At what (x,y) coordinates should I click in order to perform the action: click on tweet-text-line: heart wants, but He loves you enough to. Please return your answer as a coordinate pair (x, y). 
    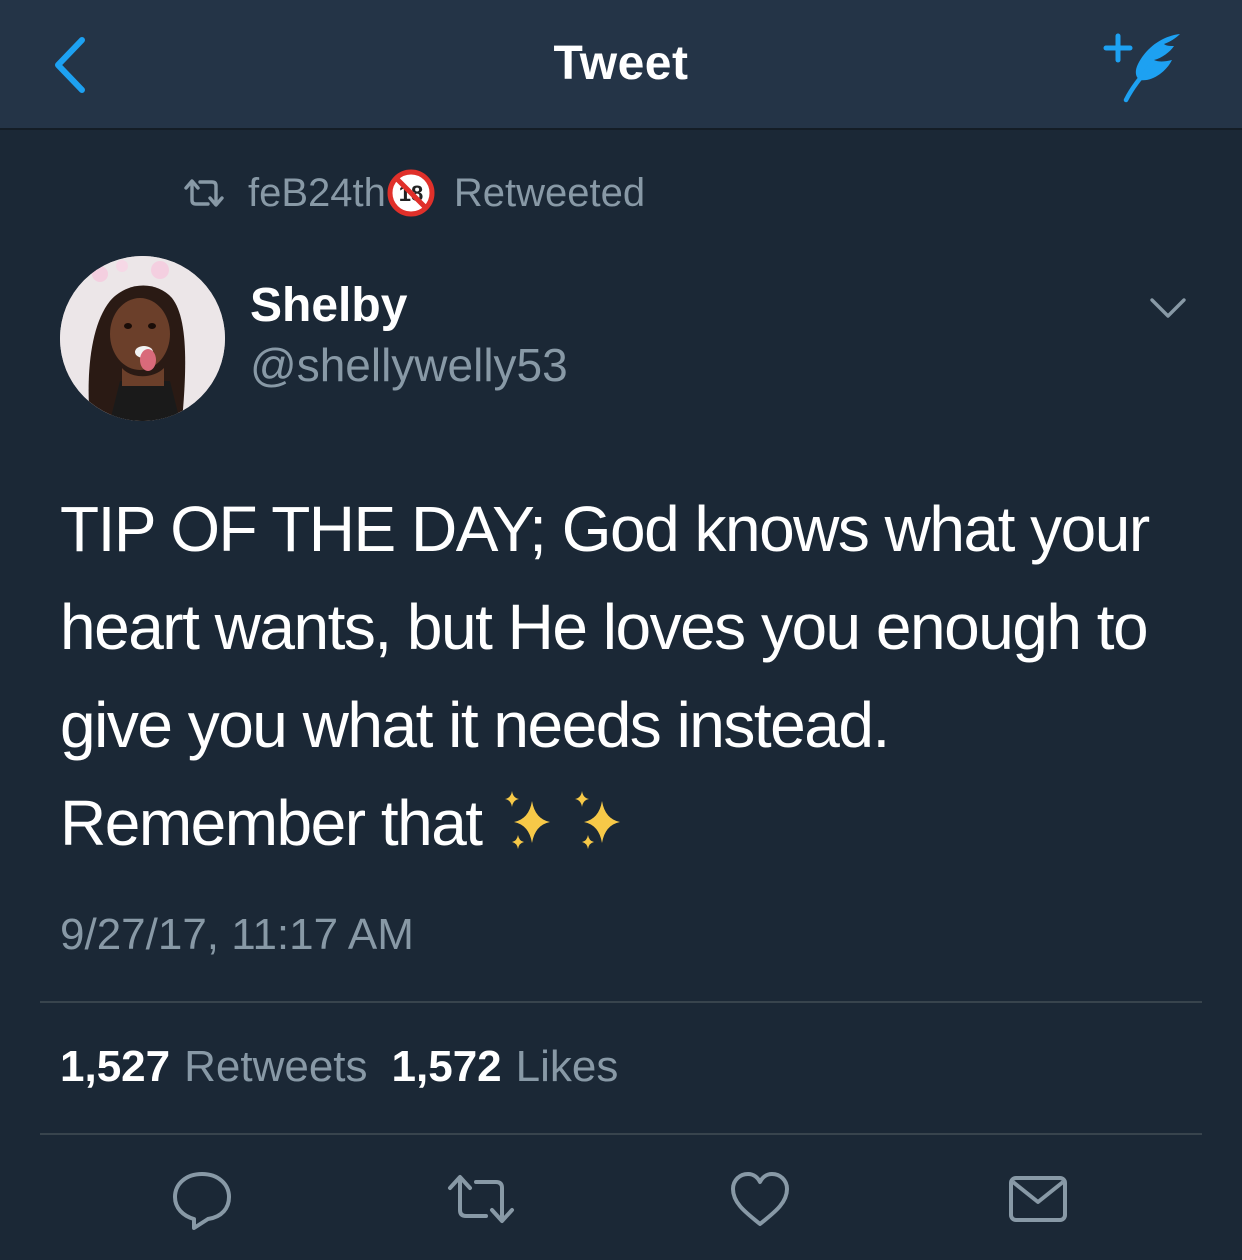
    Looking at the image, I should click on (604, 627).